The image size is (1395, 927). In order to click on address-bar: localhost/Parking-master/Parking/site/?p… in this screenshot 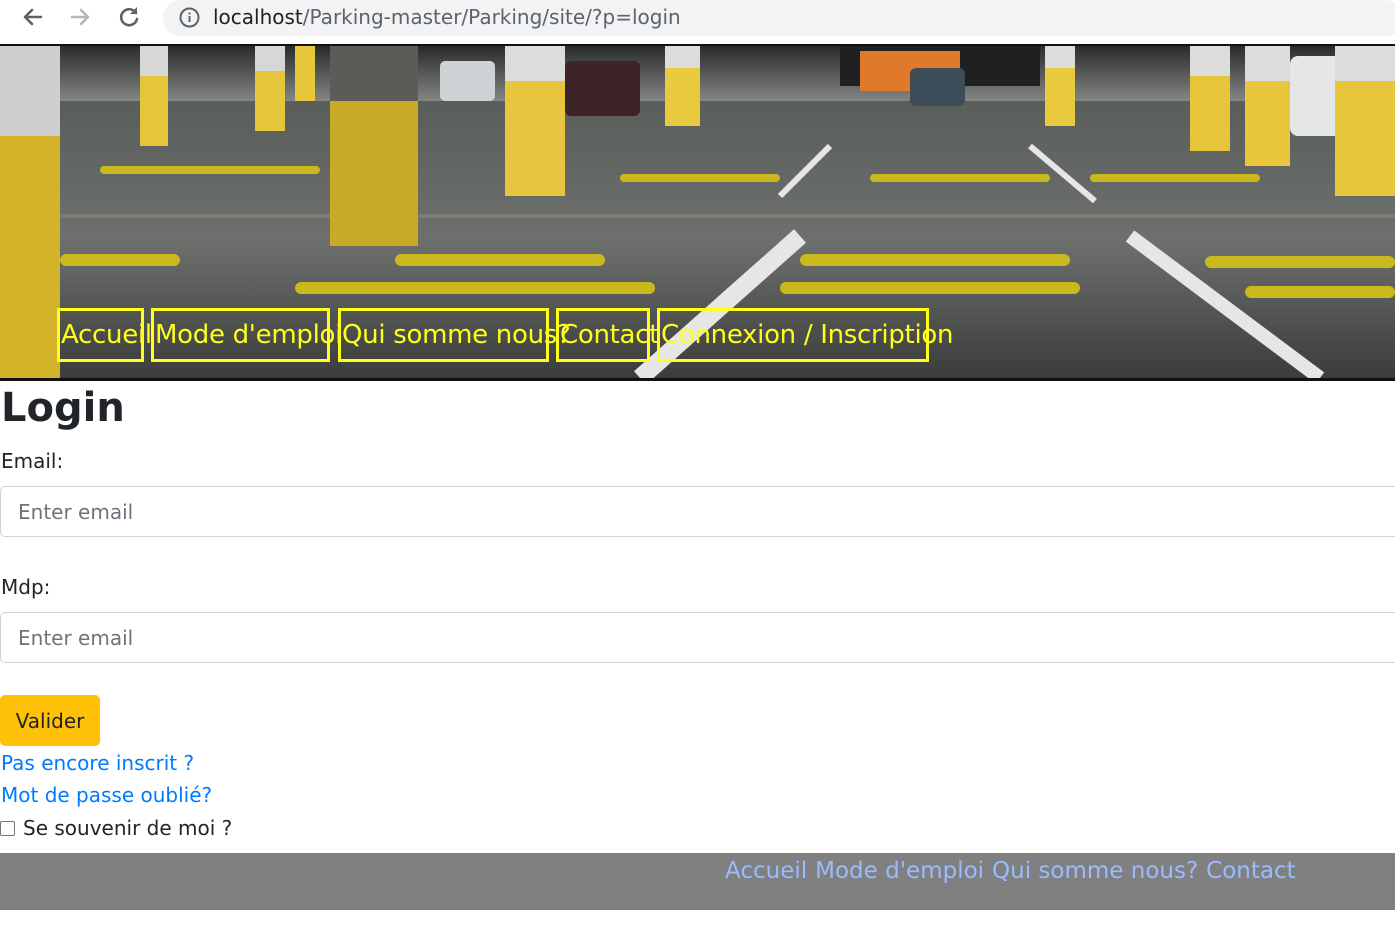, I will do `click(779, 18)`.